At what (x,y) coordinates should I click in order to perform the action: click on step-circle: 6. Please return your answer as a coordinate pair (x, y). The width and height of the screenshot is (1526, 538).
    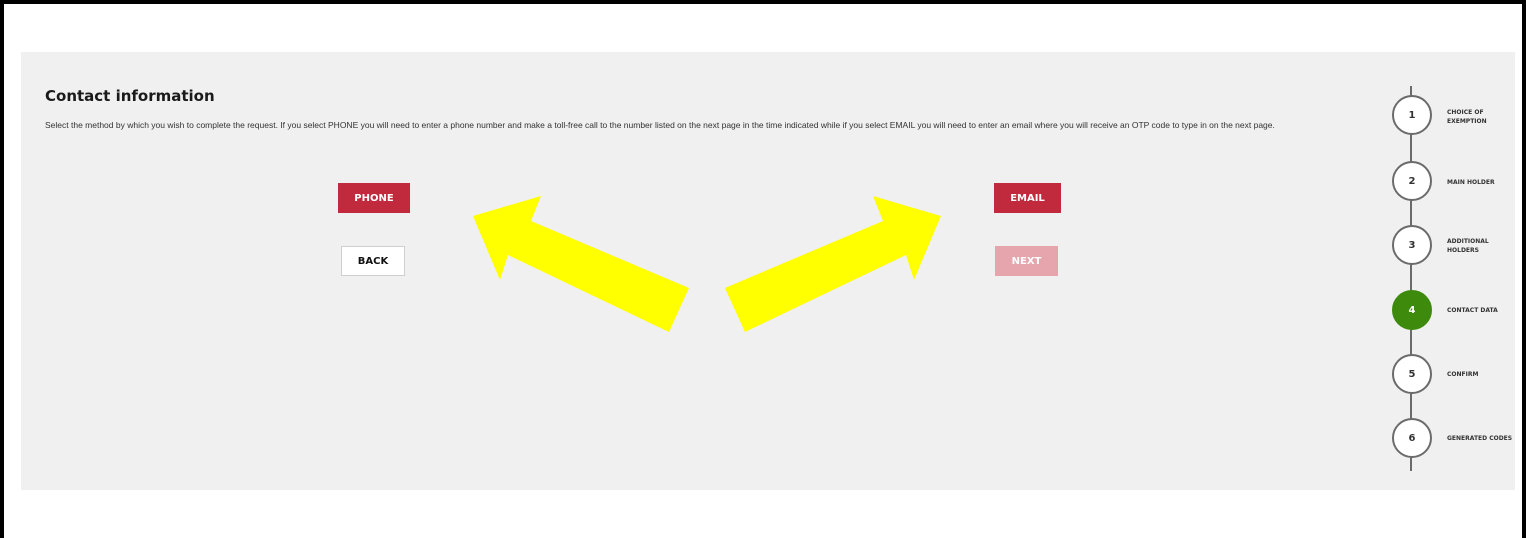
    Looking at the image, I should click on (1412, 438).